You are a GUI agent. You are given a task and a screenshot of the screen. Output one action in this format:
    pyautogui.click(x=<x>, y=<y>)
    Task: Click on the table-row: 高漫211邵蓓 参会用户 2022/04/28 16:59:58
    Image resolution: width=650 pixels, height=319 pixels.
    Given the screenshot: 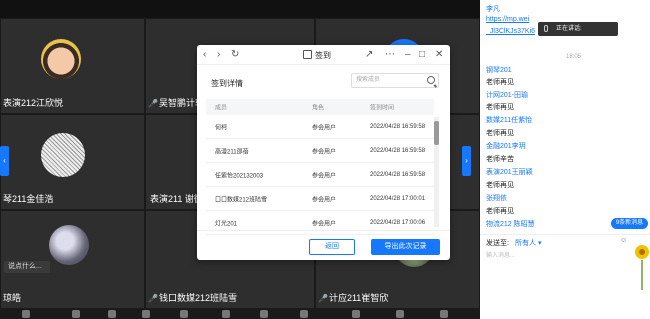 What is the action you would take?
    pyautogui.click(x=320, y=151)
    